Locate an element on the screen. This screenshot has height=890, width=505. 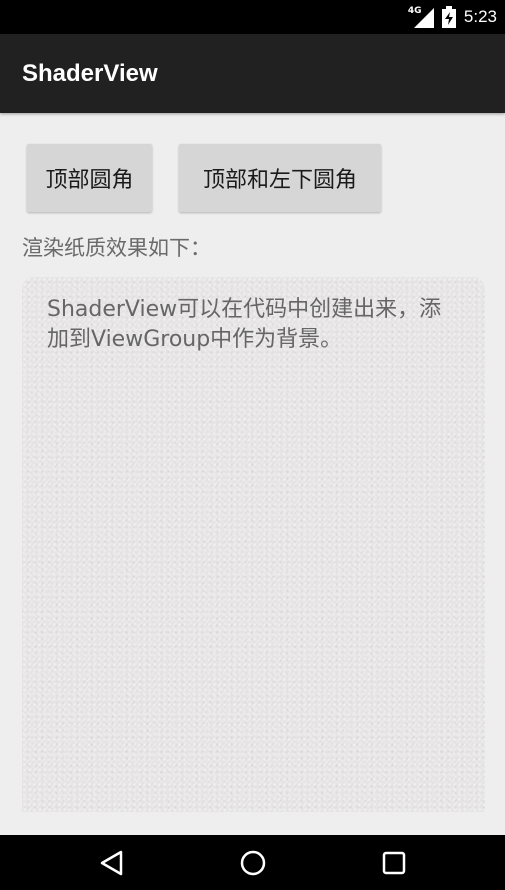
recents-button is located at coordinates (394, 862).